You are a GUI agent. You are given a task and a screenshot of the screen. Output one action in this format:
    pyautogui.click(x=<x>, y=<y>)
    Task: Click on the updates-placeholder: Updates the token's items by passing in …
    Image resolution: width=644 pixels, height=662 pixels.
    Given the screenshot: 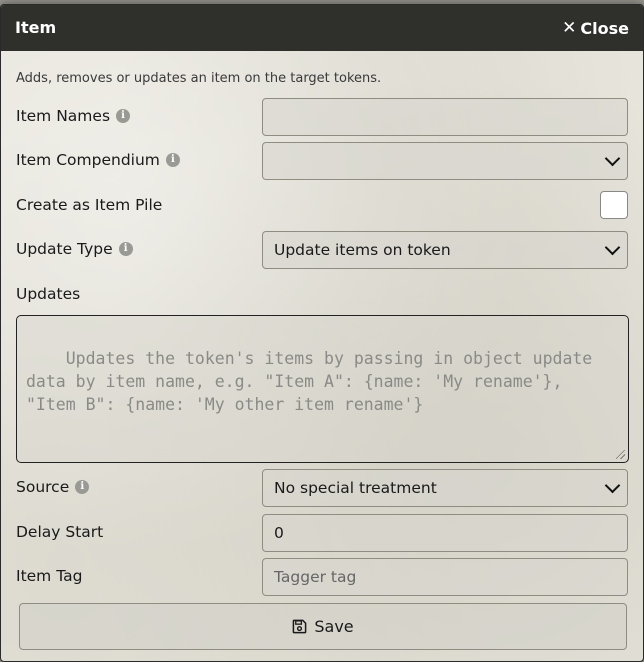 What is the action you would take?
    pyautogui.click(x=314, y=381)
    